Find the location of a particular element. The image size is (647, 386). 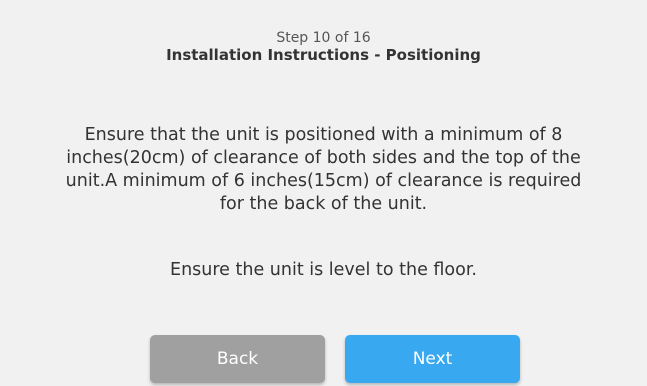

next-button: Next is located at coordinates (432, 359).